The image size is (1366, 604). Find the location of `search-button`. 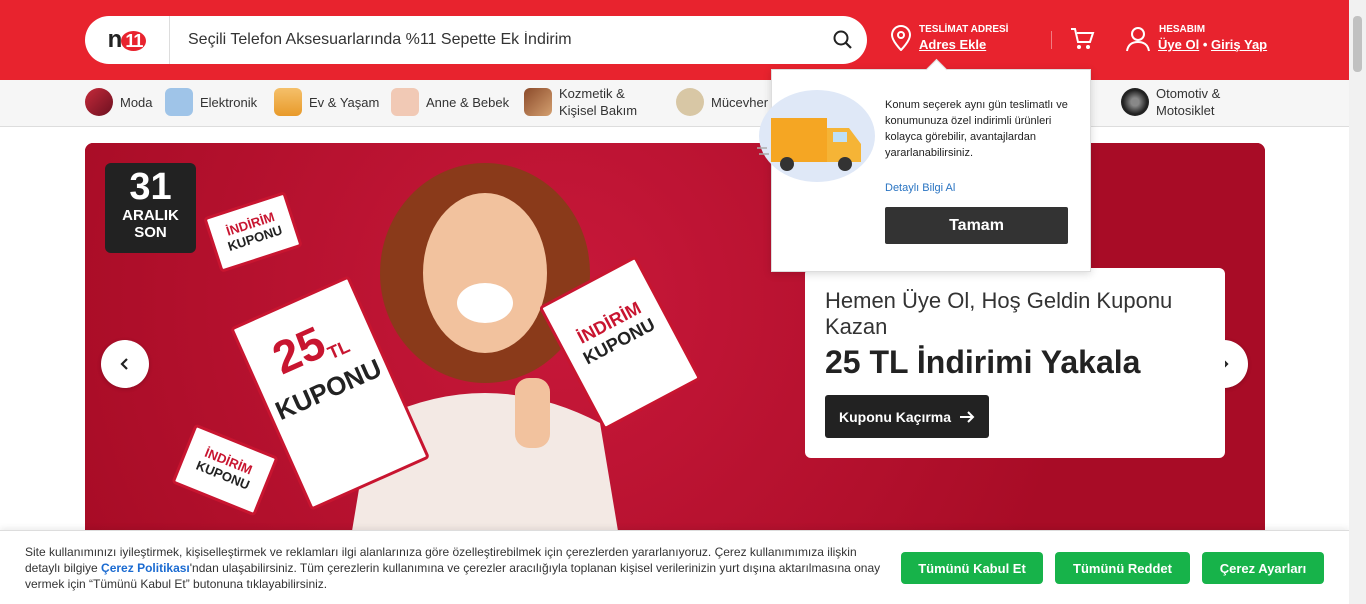

search-button is located at coordinates (843, 40).